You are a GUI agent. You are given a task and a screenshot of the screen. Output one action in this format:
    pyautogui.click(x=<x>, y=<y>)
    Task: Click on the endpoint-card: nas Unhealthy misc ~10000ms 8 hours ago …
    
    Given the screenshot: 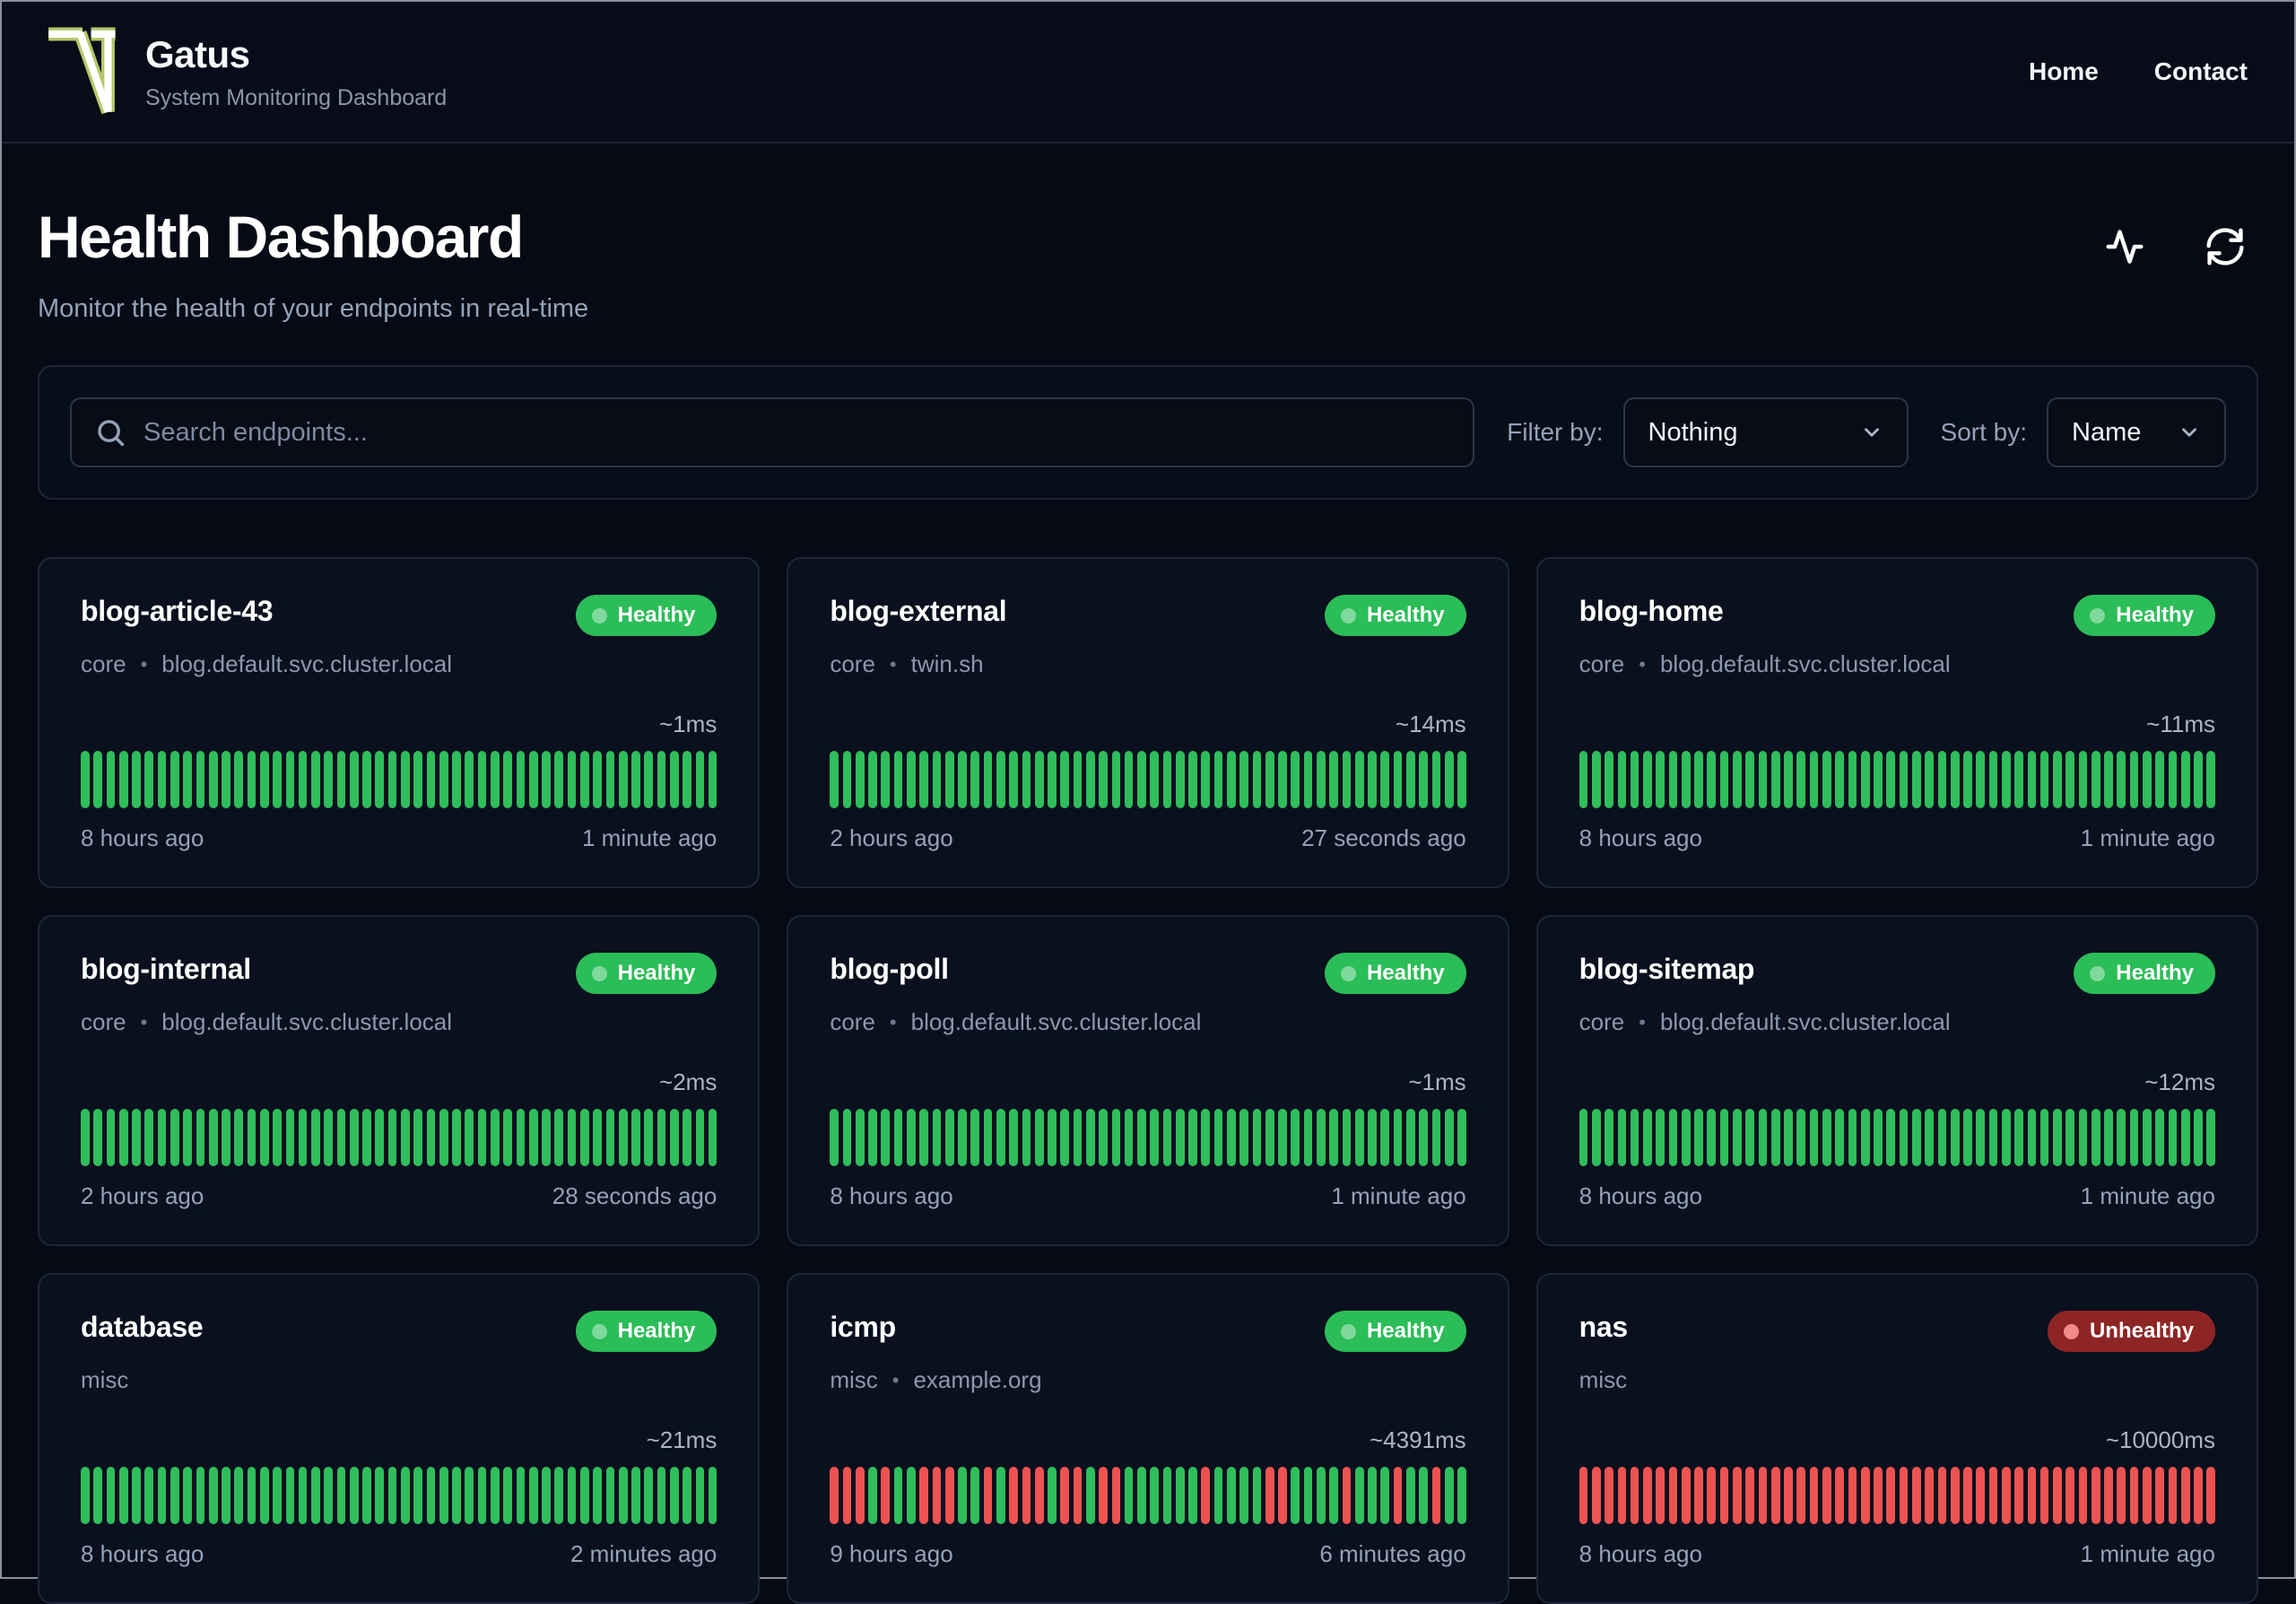 What is the action you would take?
    pyautogui.click(x=1896, y=1438)
    